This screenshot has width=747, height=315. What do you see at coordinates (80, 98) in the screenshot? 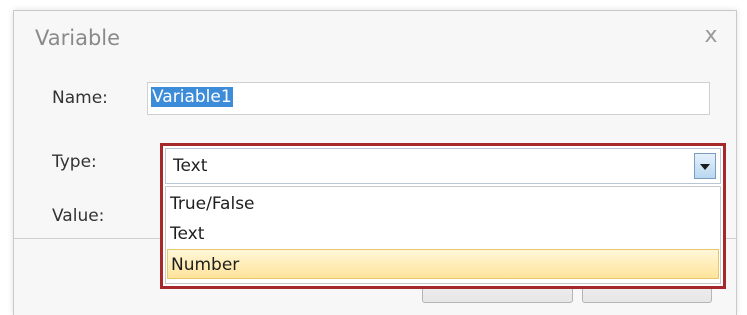
I see `name-label: Name:` at bounding box center [80, 98].